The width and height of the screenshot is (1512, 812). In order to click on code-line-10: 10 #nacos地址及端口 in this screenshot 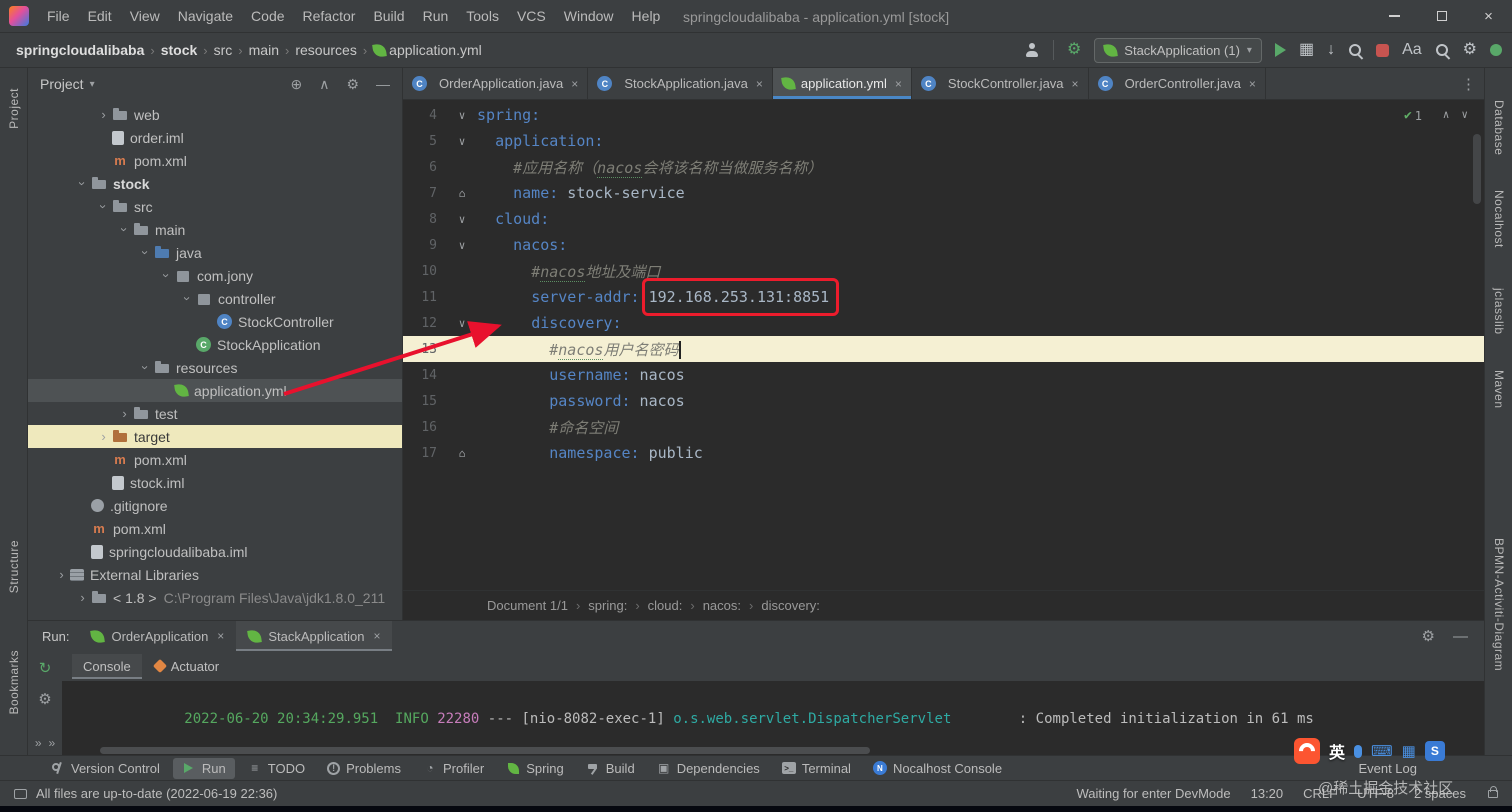, I will do `click(943, 271)`.